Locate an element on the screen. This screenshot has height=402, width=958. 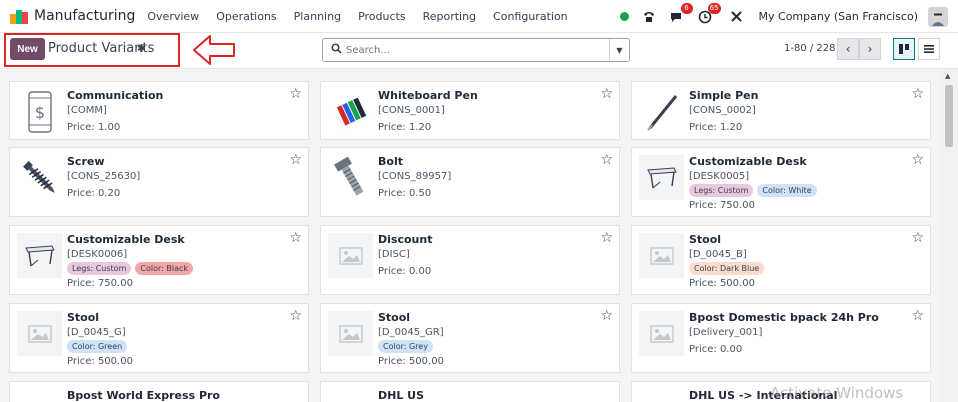
product-code: [DISC] is located at coordinates (394, 254).